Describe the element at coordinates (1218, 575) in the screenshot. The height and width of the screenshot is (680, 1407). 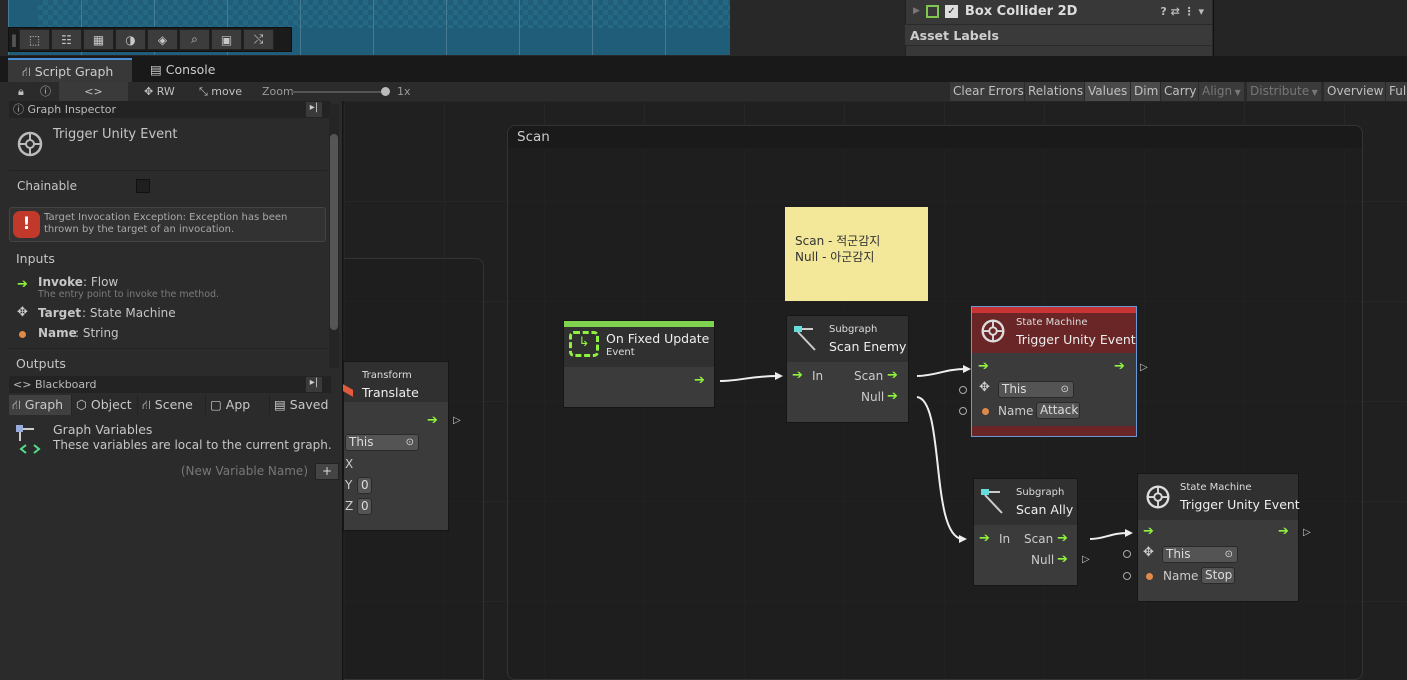
I see `name-field: Stop` at that location.